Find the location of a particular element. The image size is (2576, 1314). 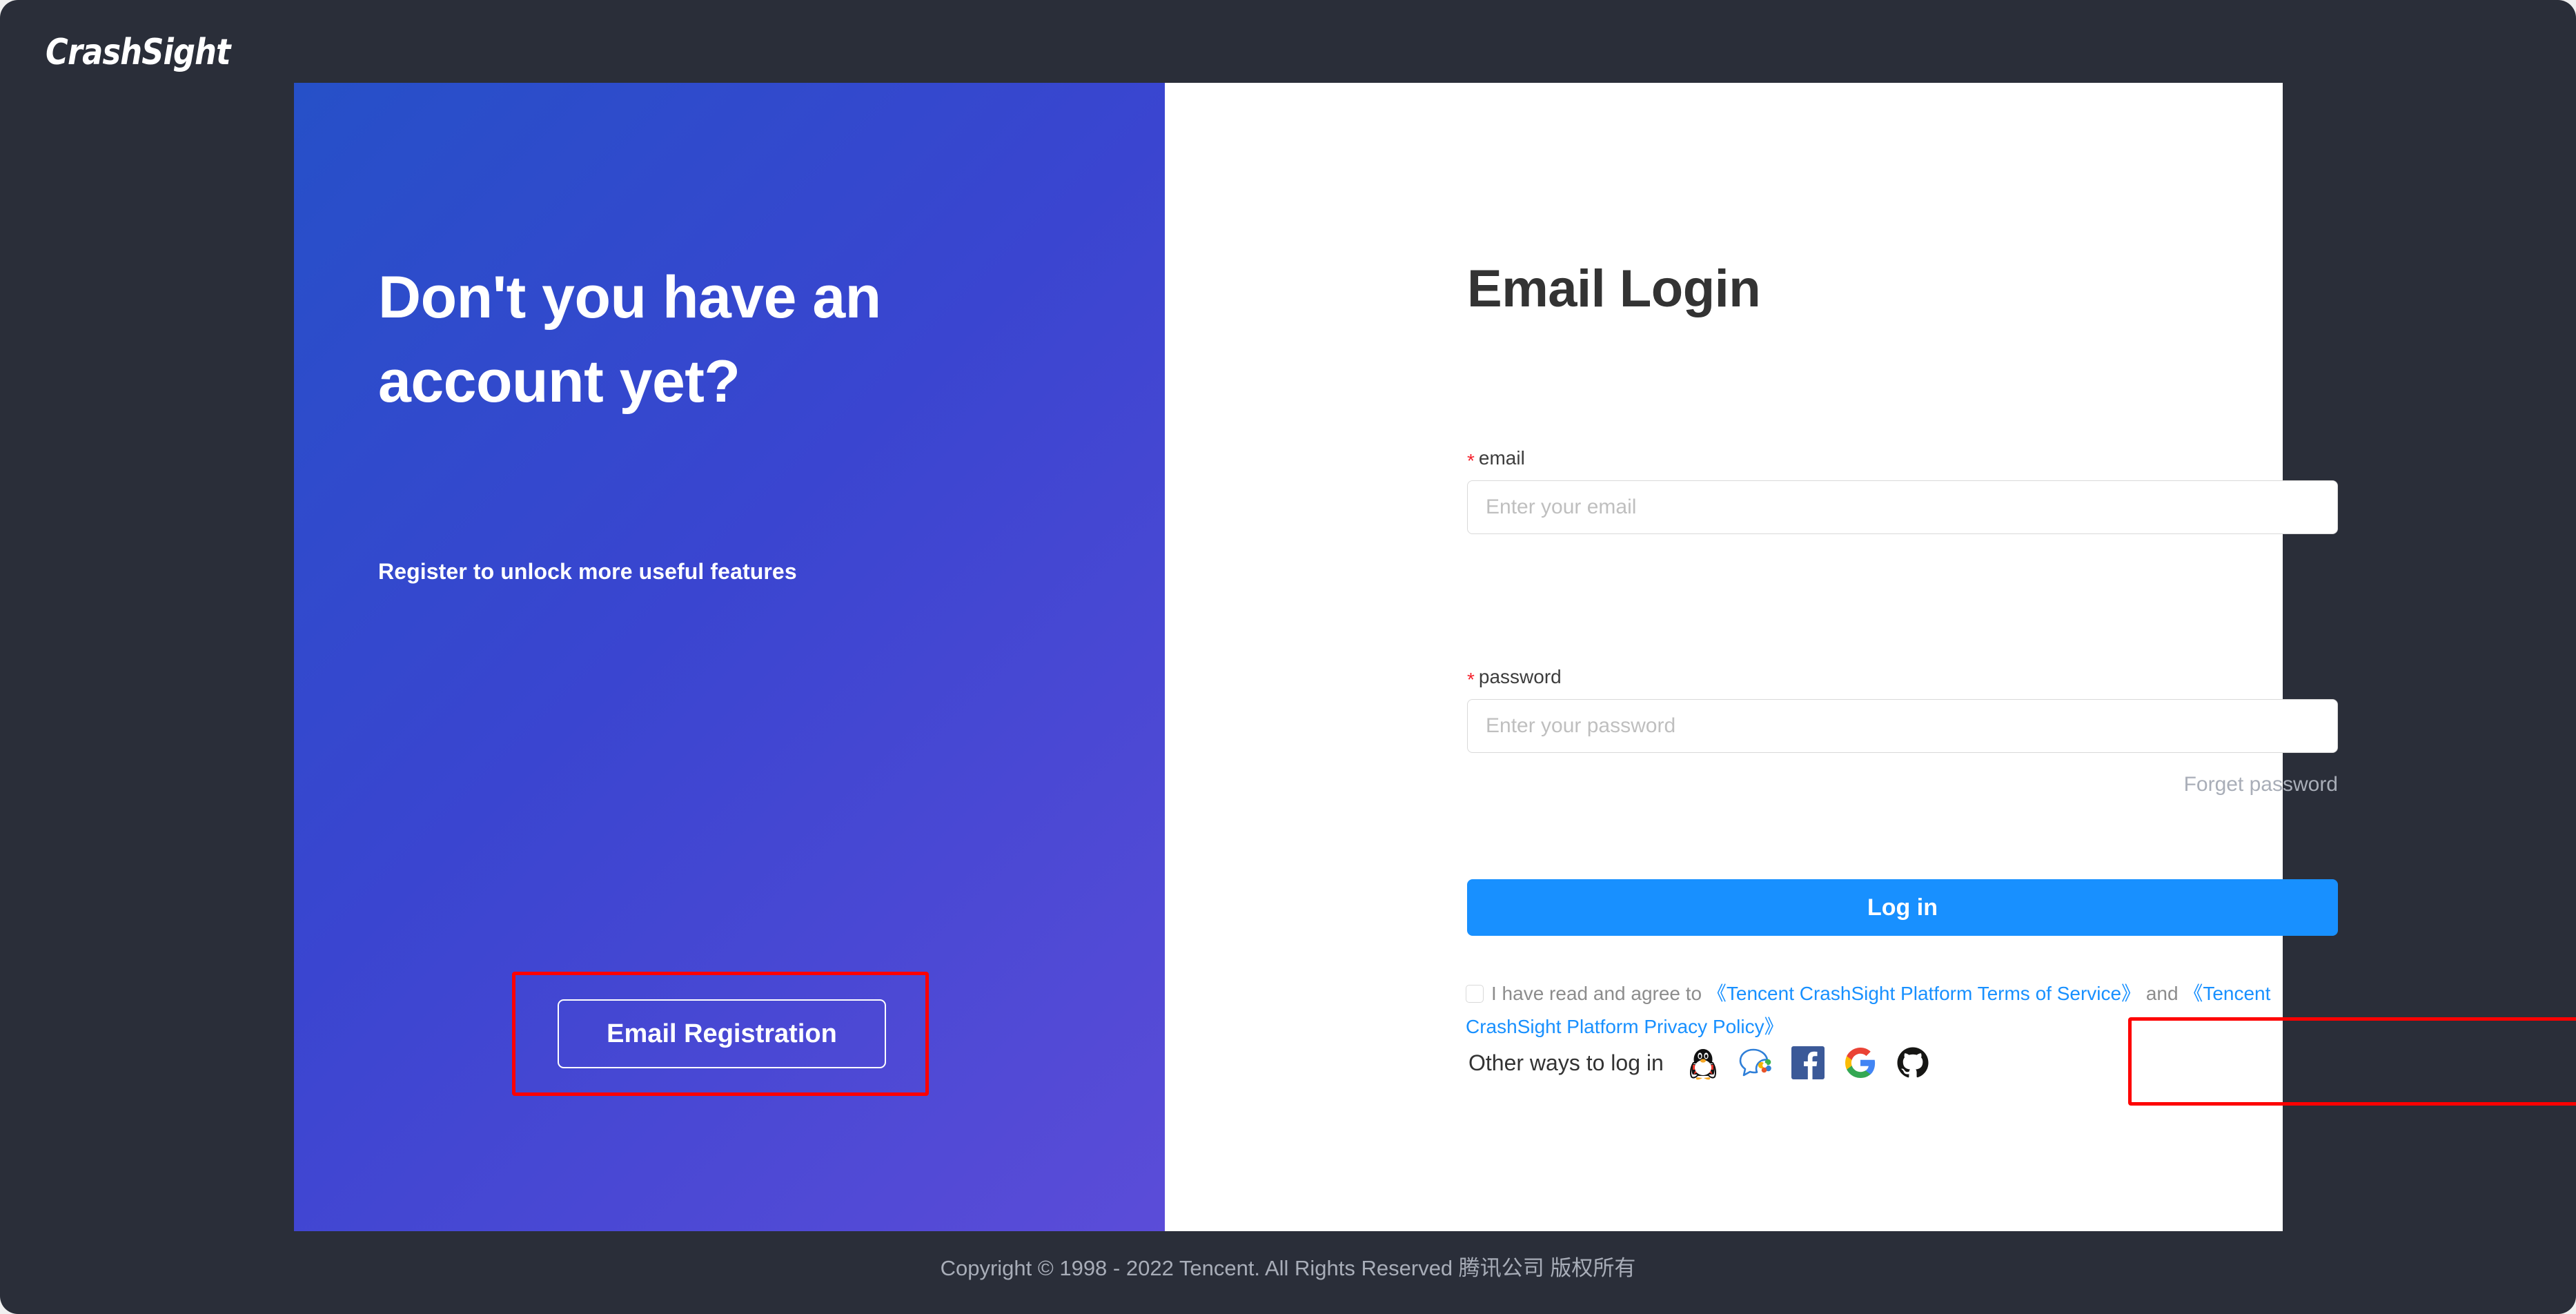

agreement-prefix-text: I have read and agree to is located at coordinates (1596, 993).